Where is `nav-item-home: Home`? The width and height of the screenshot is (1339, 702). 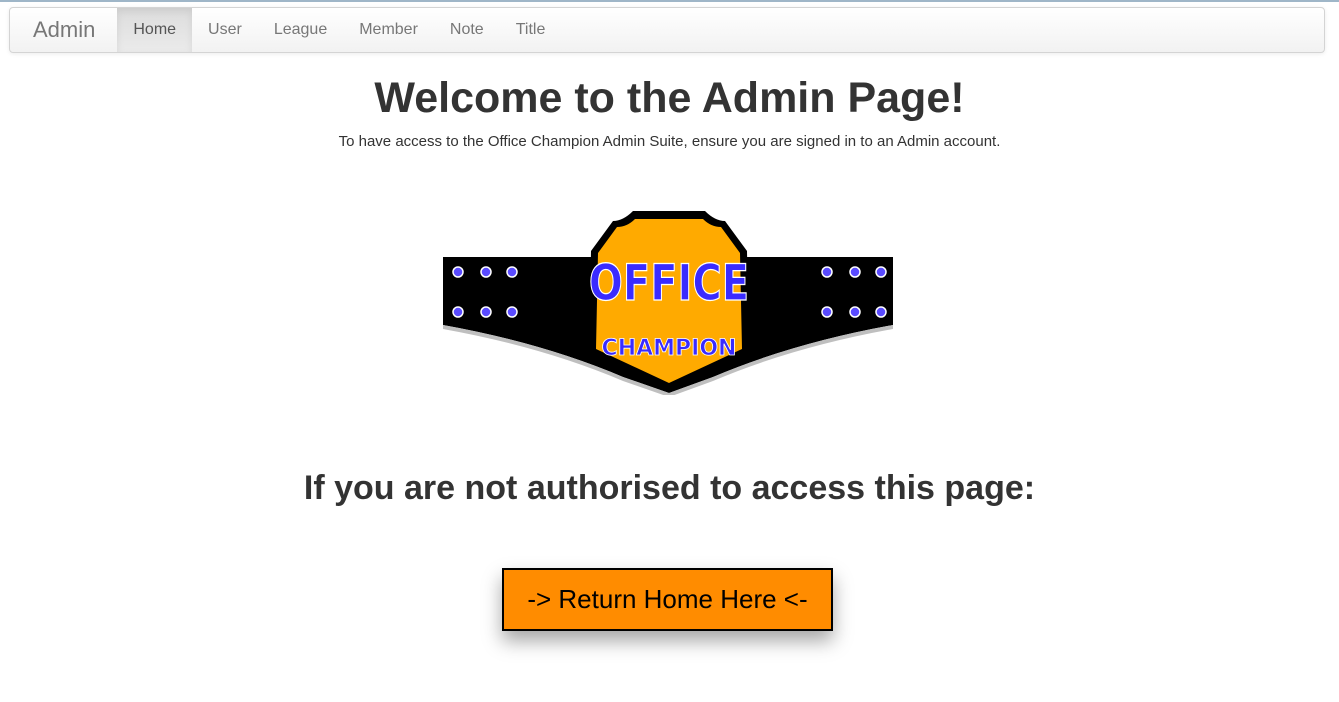 nav-item-home: Home is located at coordinates (155, 30).